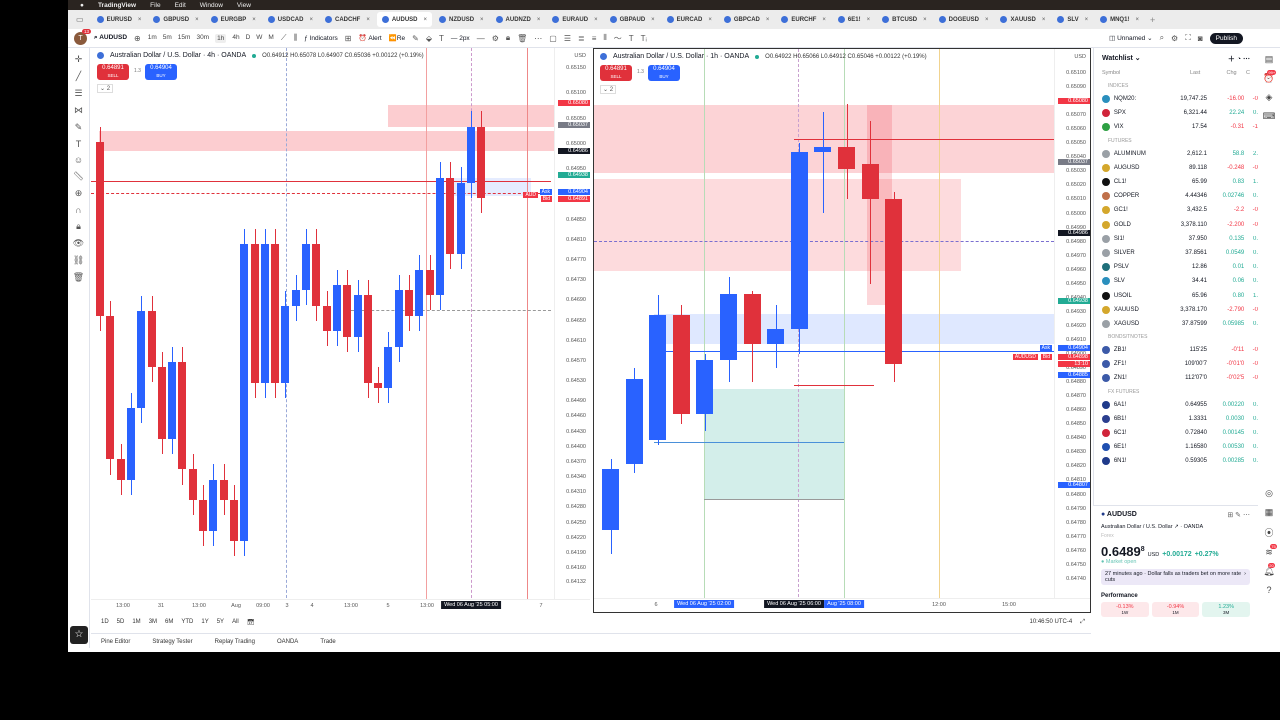 The height and width of the screenshot is (720, 1280). Describe the element at coordinates (251, 622) in the screenshot. I see `goto-date-icon: 📅︎` at that location.